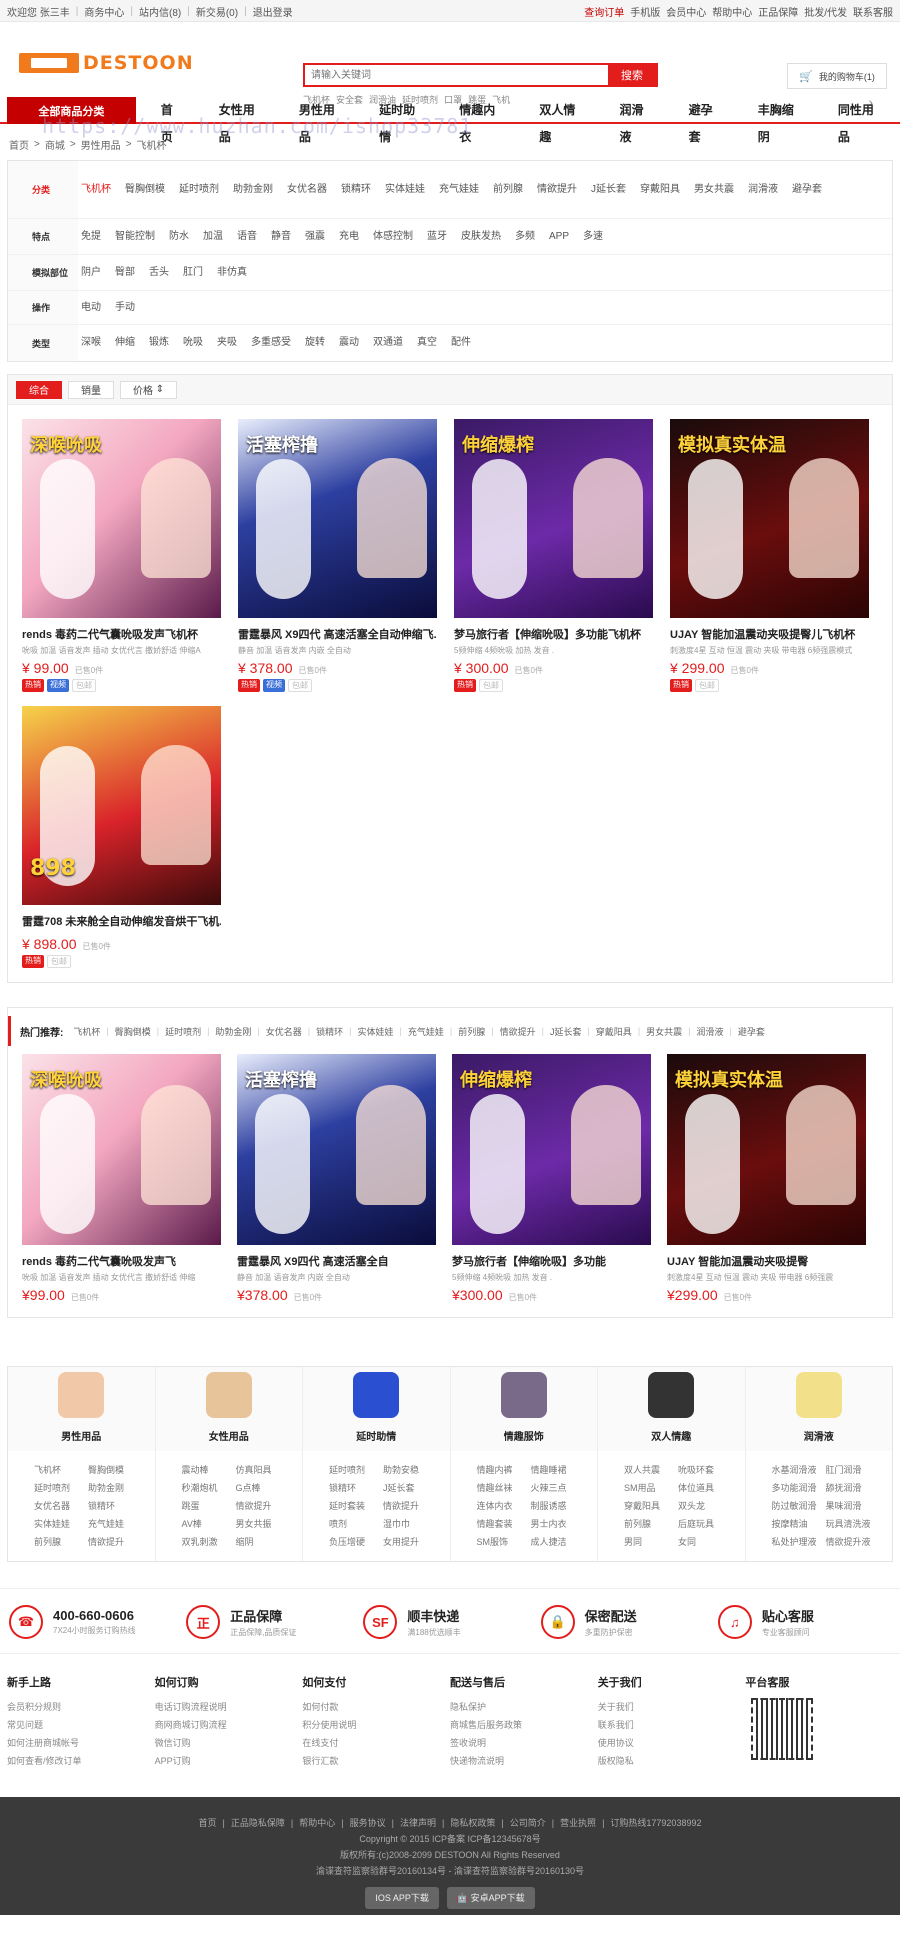  I want to click on footer-link: 联系我们, so click(672, 1725).